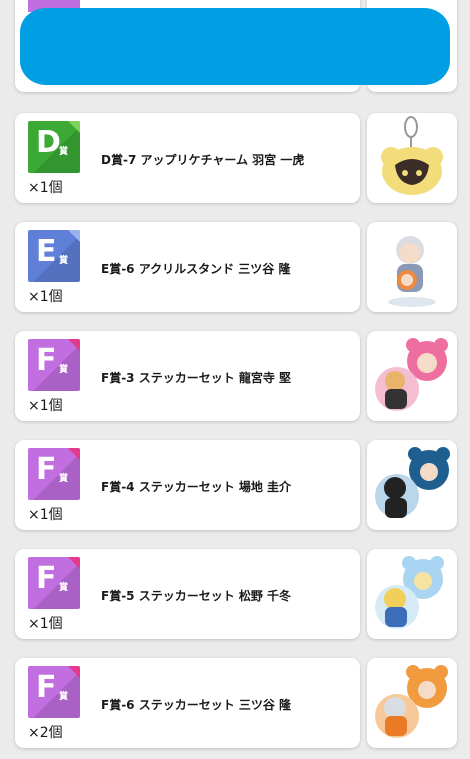  What do you see at coordinates (196, 378) in the screenshot?
I see `prize-name: F賞-3 ステッカーセット 龍宮寺 堅` at bounding box center [196, 378].